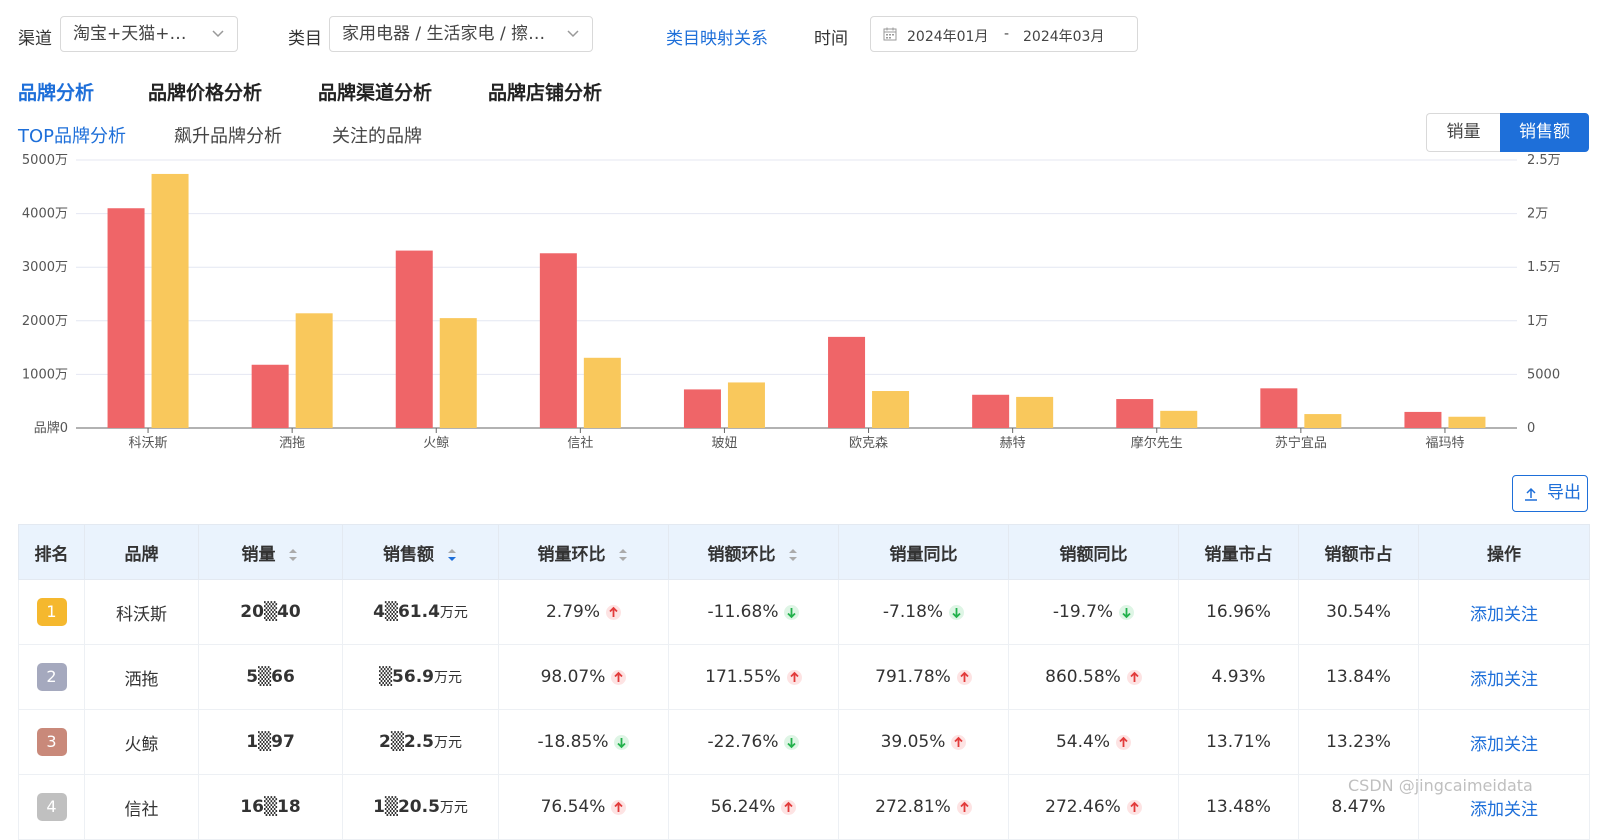  What do you see at coordinates (270, 612) in the screenshot?
I see `volume-cell: 20▒40` at bounding box center [270, 612].